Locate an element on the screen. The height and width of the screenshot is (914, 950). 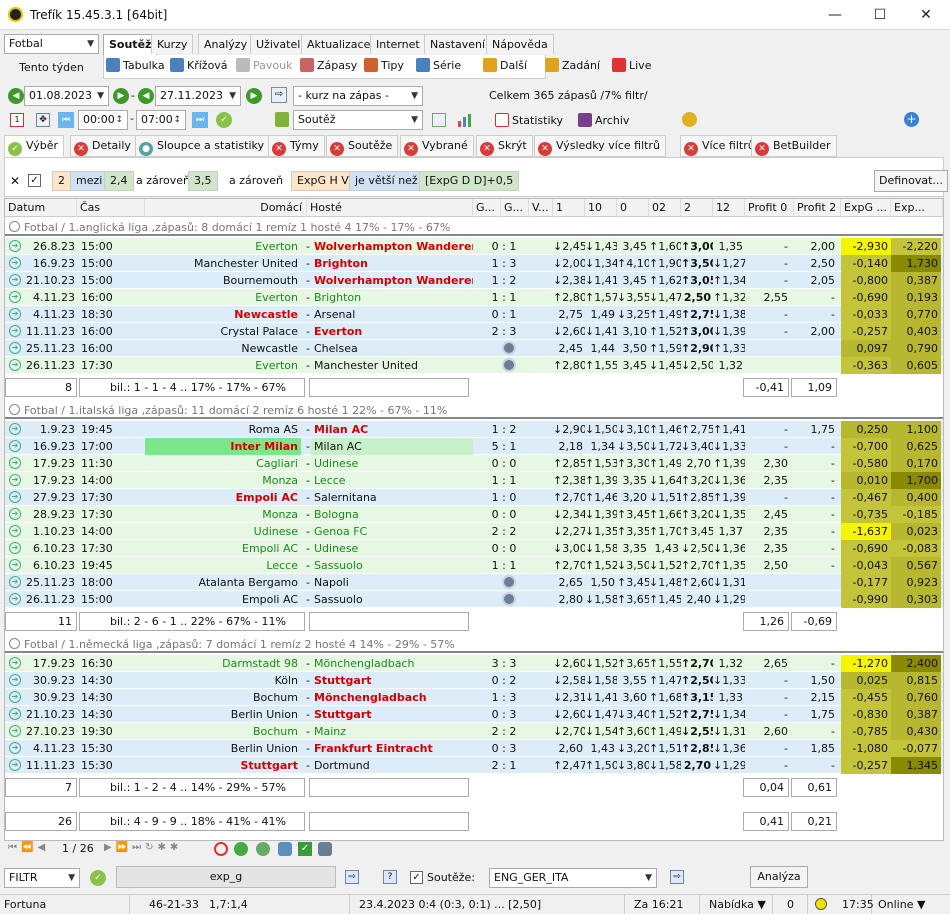
column-header-13: Profit 0 is located at coordinates (769, 208).